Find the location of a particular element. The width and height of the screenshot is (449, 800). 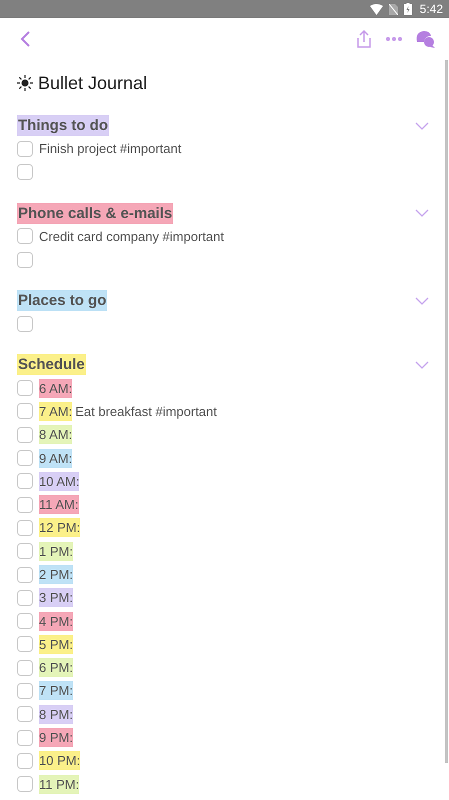

sun-icon is located at coordinates (25, 83).